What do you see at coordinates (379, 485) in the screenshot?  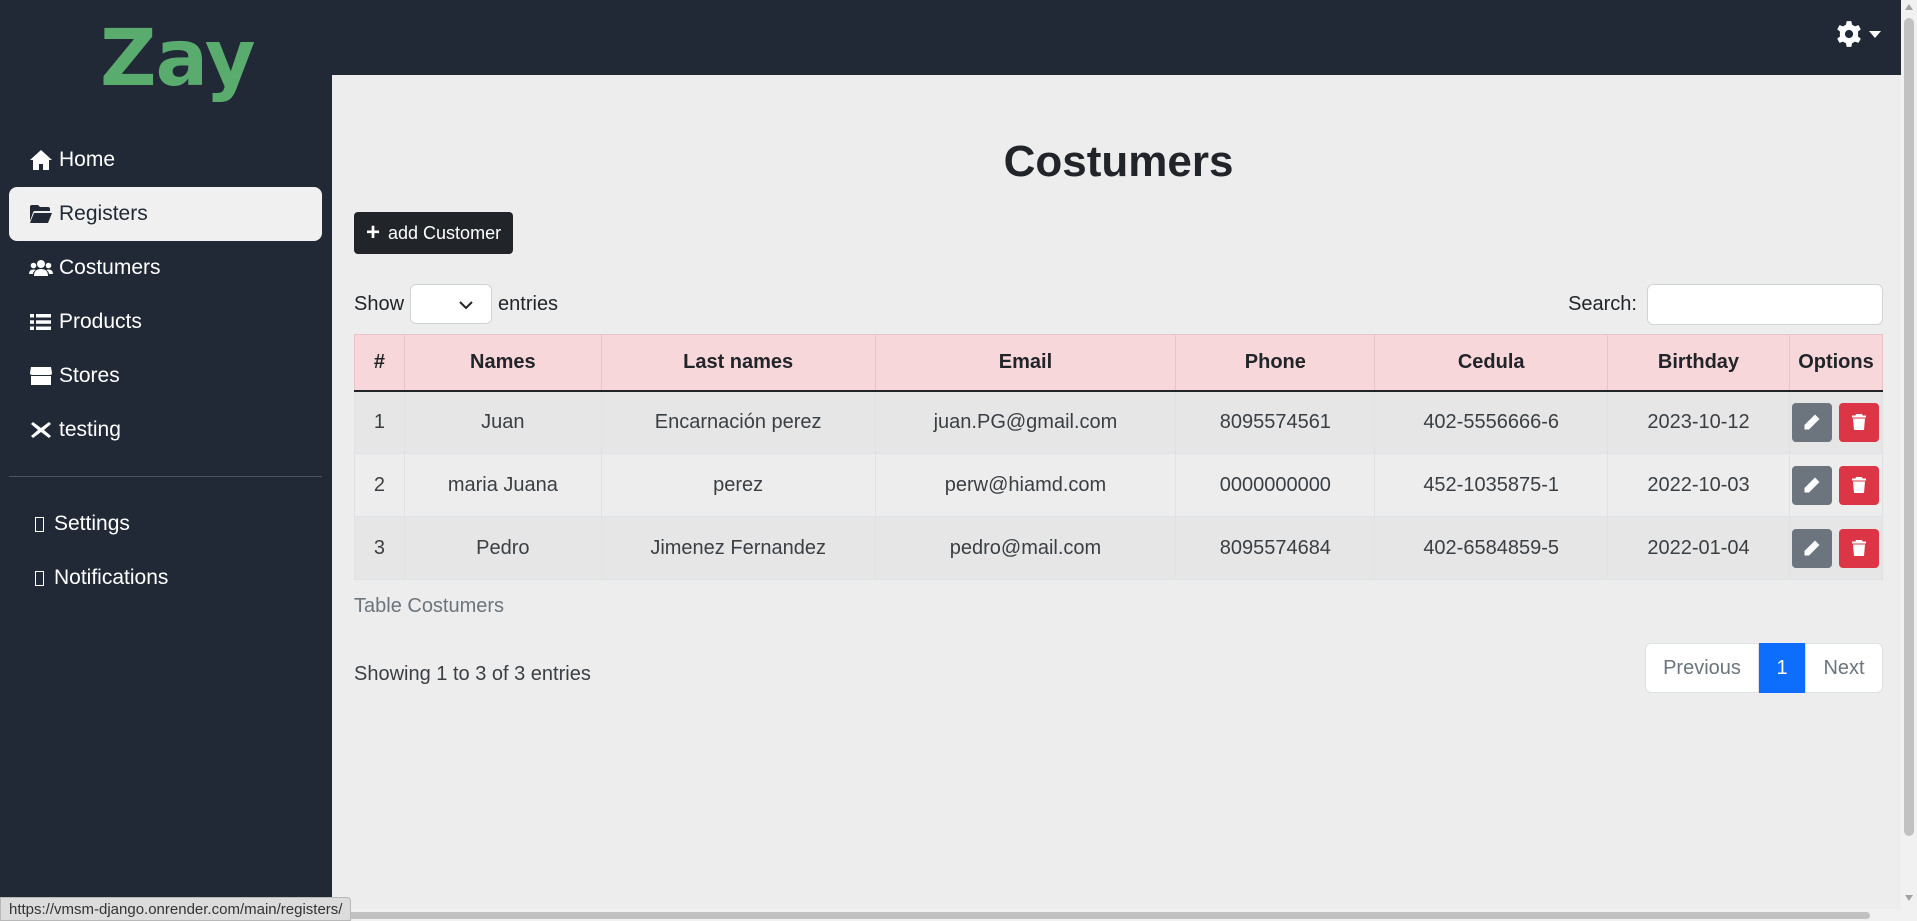 I see `cell-number: 2` at bounding box center [379, 485].